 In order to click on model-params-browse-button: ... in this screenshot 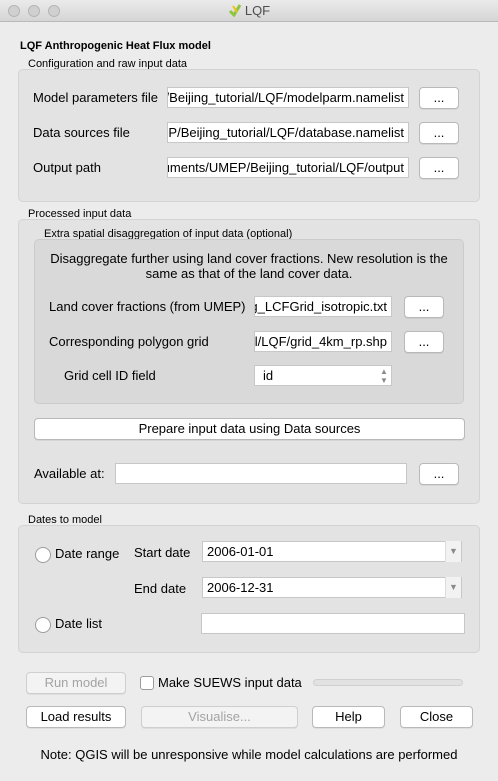, I will do `click(439, 98)`.